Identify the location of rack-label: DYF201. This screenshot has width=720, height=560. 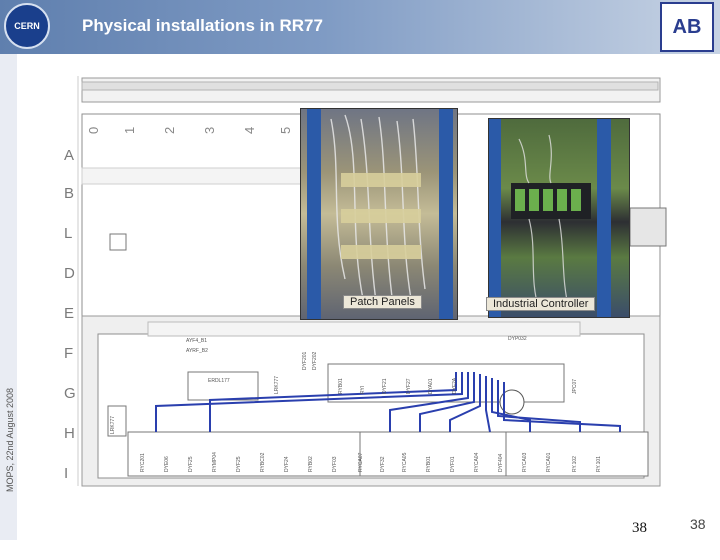
(305, 360).